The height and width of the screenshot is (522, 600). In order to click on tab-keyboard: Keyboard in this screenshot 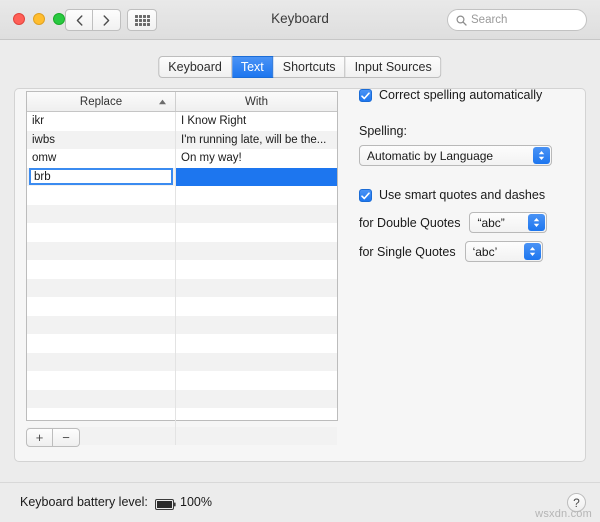, I will do `click(195, 67)`.